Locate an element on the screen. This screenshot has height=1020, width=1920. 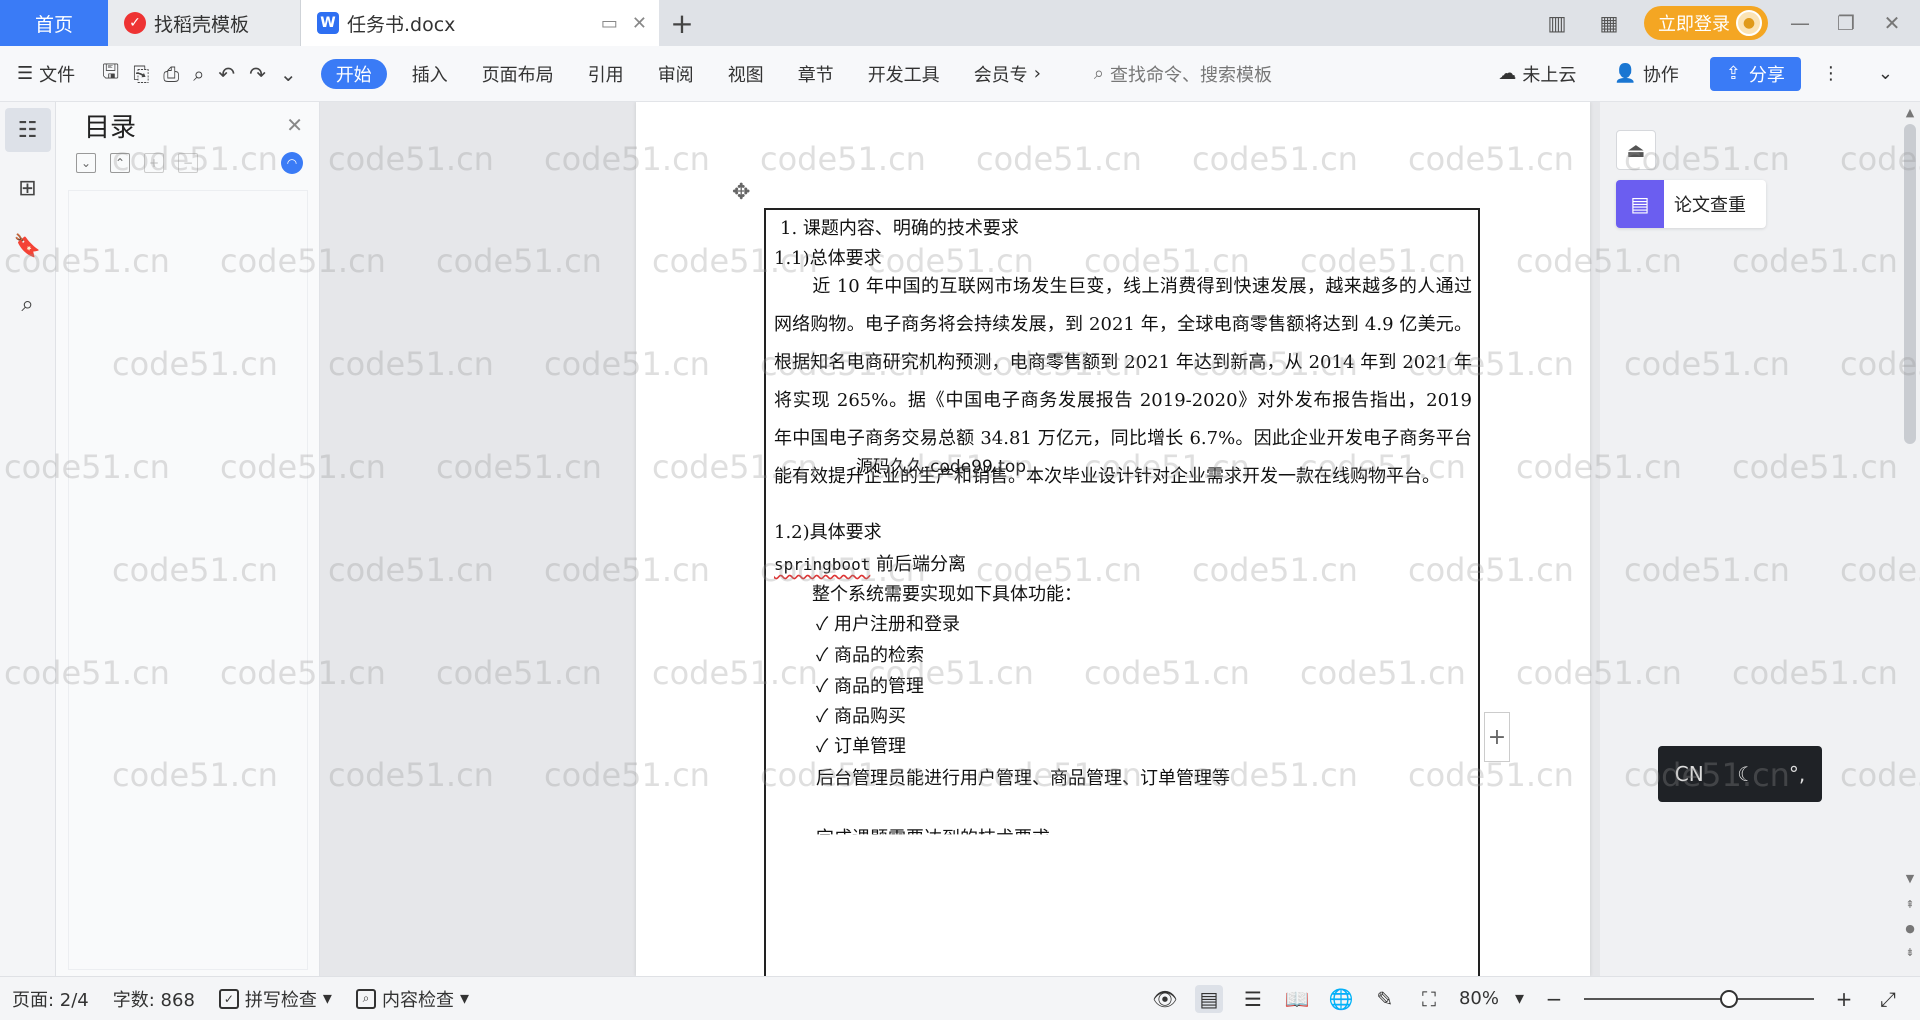
eye-protection-icon: 👁 is located at coordinates (1165, 999).